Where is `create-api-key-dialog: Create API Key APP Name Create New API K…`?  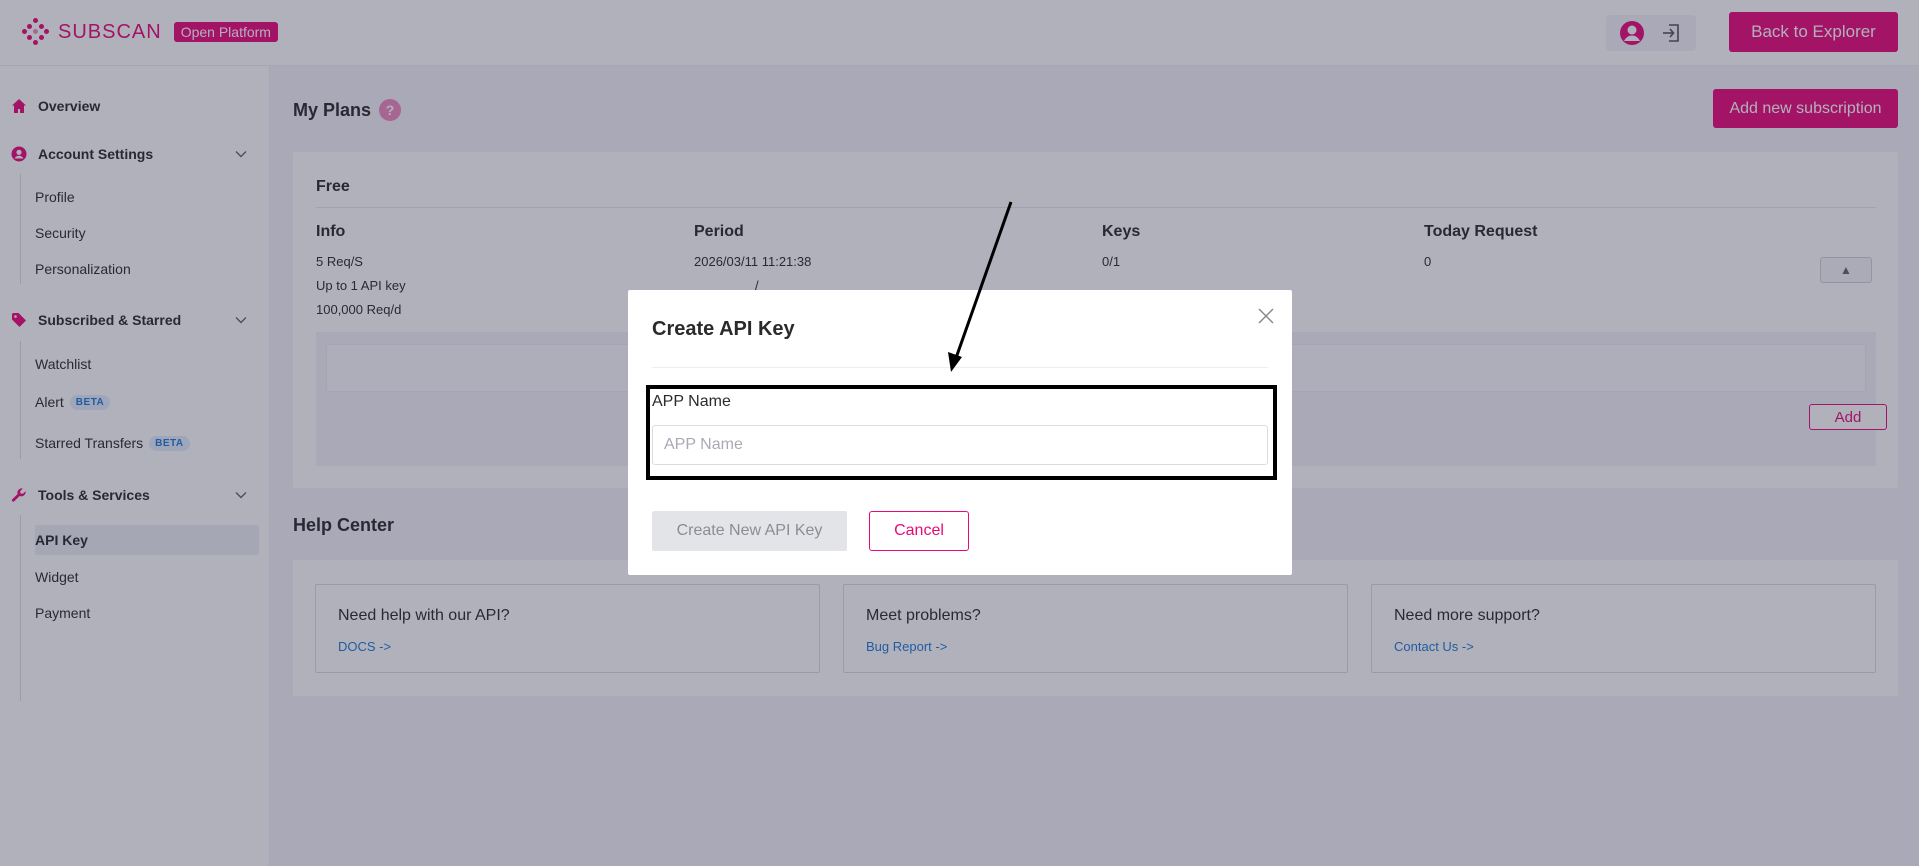
create-api-key-dialog: Create API Key APP Name Create New API K… is located at coordinates (960, 432).